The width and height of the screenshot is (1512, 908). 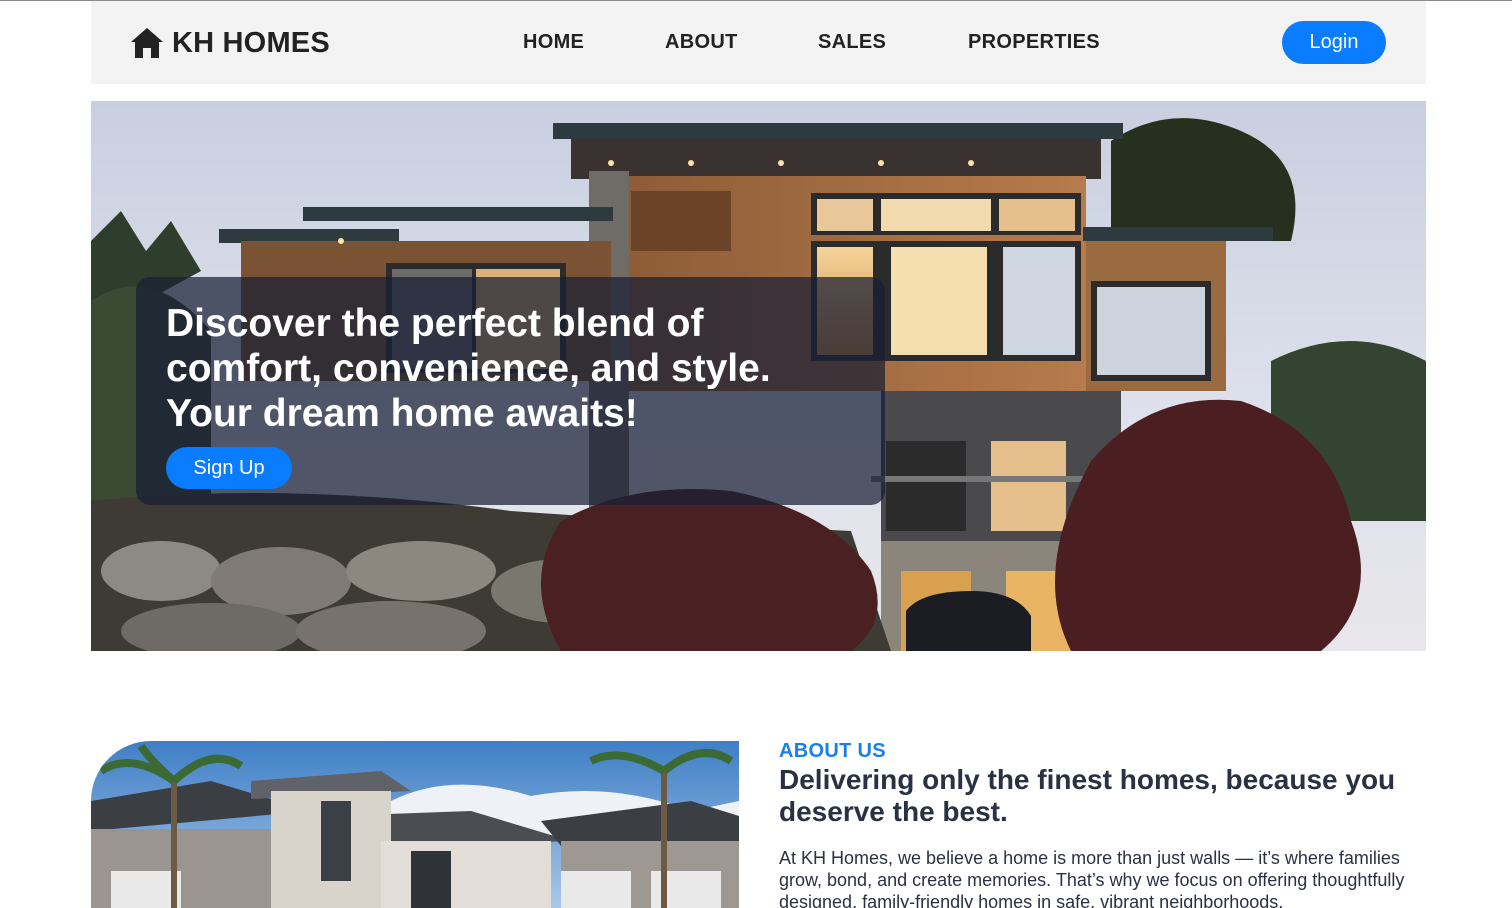 What do you see at coordinates (852, 42) in the screenshot?
I see `nav-sales-link: SALES` at bounding box center [852, 42].